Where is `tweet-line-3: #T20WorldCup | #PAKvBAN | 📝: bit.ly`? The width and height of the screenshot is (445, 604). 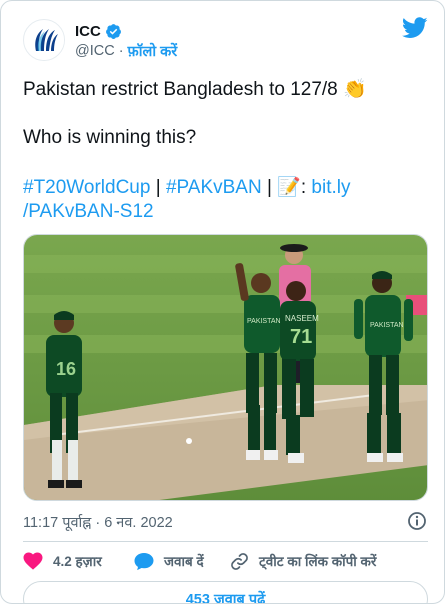
tweet-line-3: #T20WorldCup | #PAKvBAN | 📝: bit.ly is located at coordinates (187, 187).